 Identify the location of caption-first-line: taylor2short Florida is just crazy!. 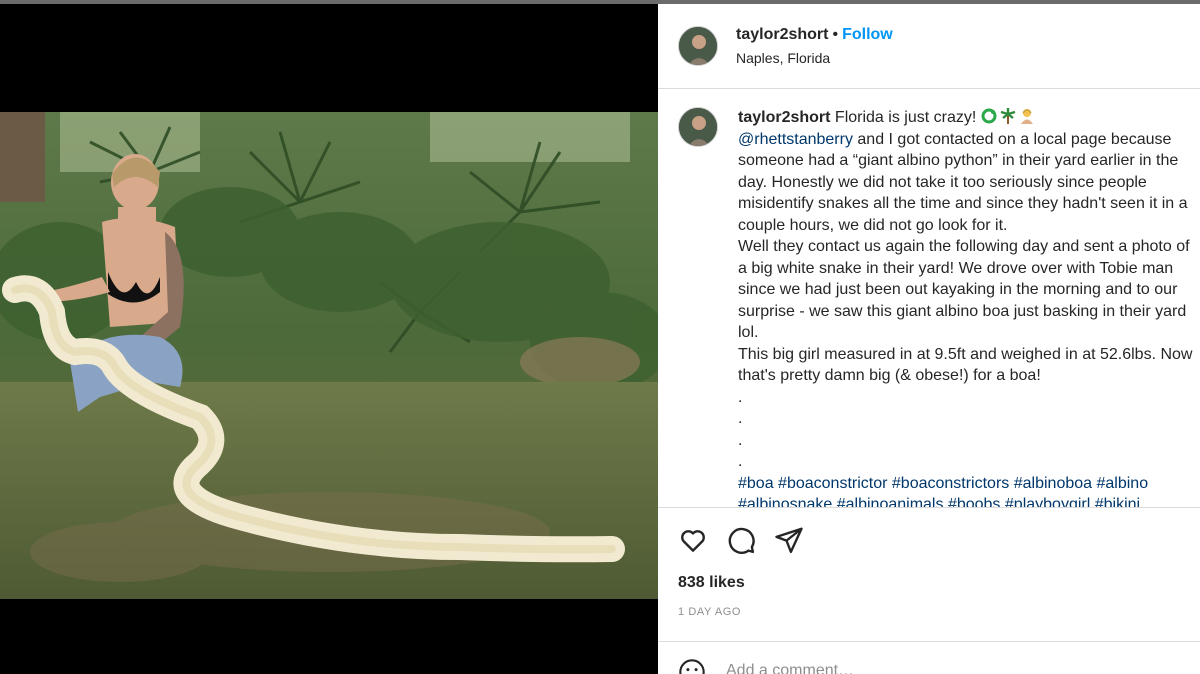
(969, 118).